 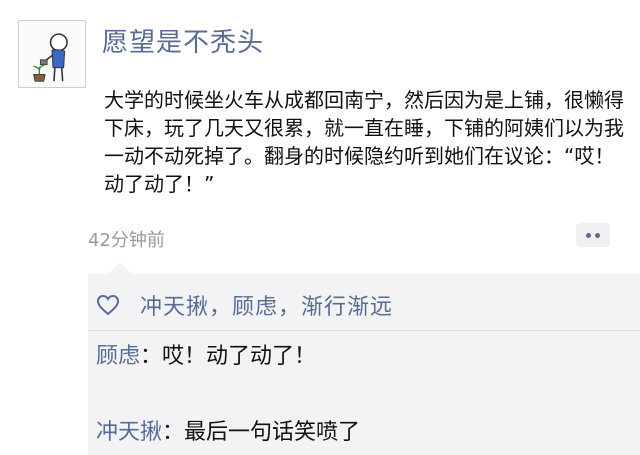 I want to click on heart-outline-icon, so click(x=108, y=305).